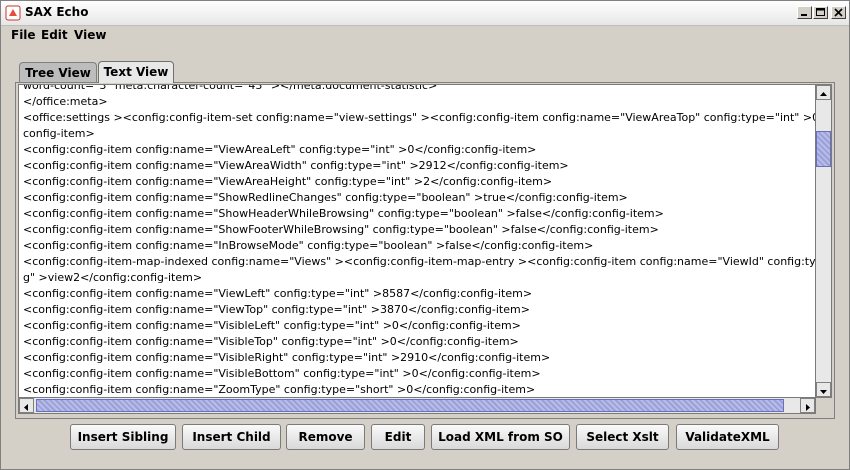  I want to click on text-line: g" >view2</config:config-item>, so click(113, 277).